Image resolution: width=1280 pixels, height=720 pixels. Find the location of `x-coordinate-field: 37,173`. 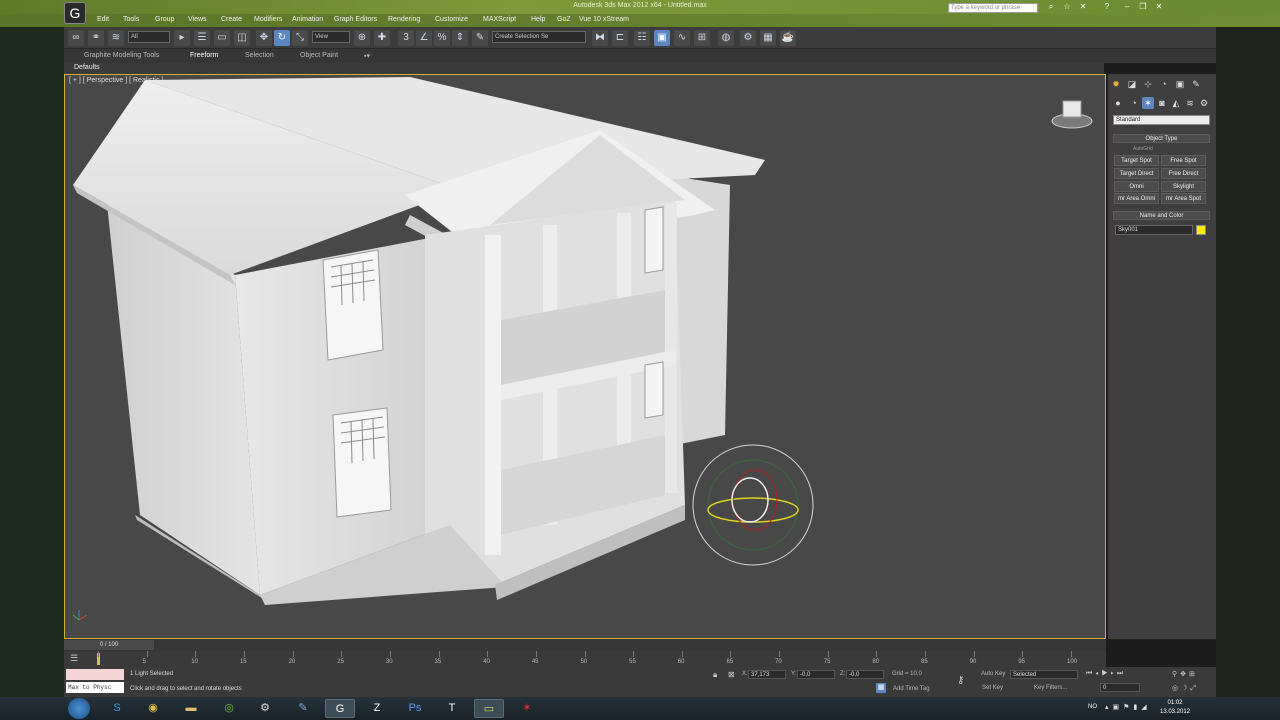

x-coordinate-field: 37,173 is located at coordinates (767, 674).